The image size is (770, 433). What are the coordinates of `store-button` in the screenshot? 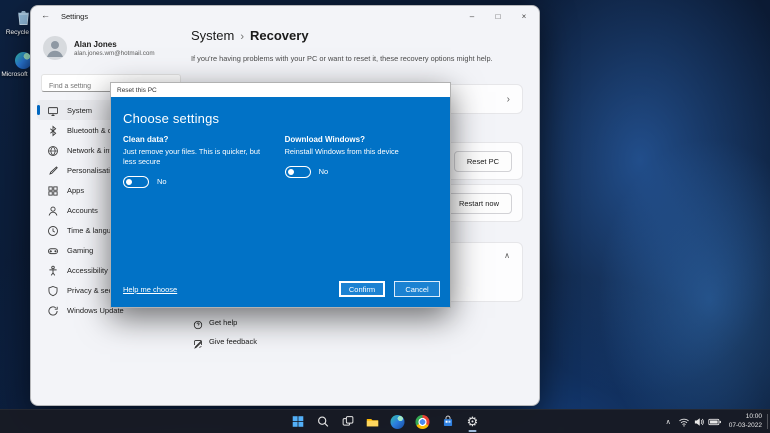 It's located at (448, 422).